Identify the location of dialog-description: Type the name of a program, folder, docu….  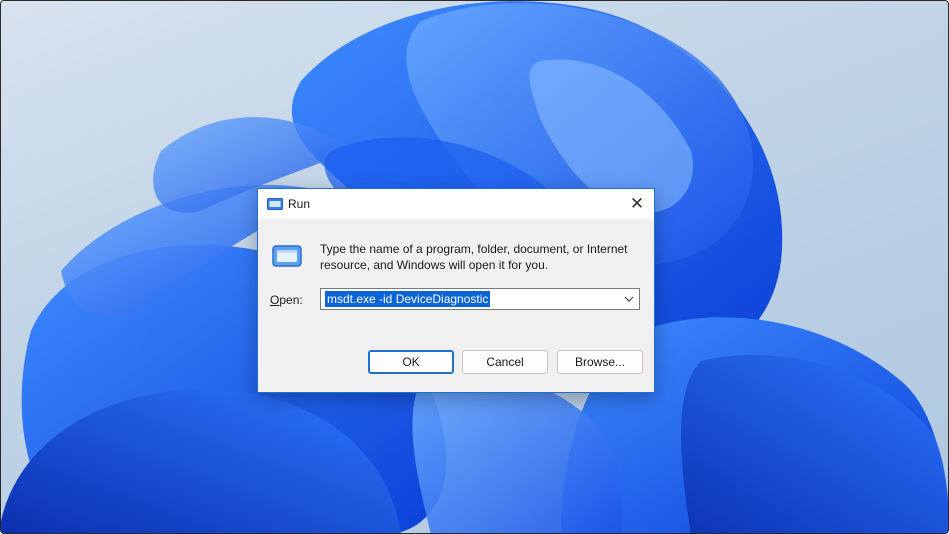
(474, 257).